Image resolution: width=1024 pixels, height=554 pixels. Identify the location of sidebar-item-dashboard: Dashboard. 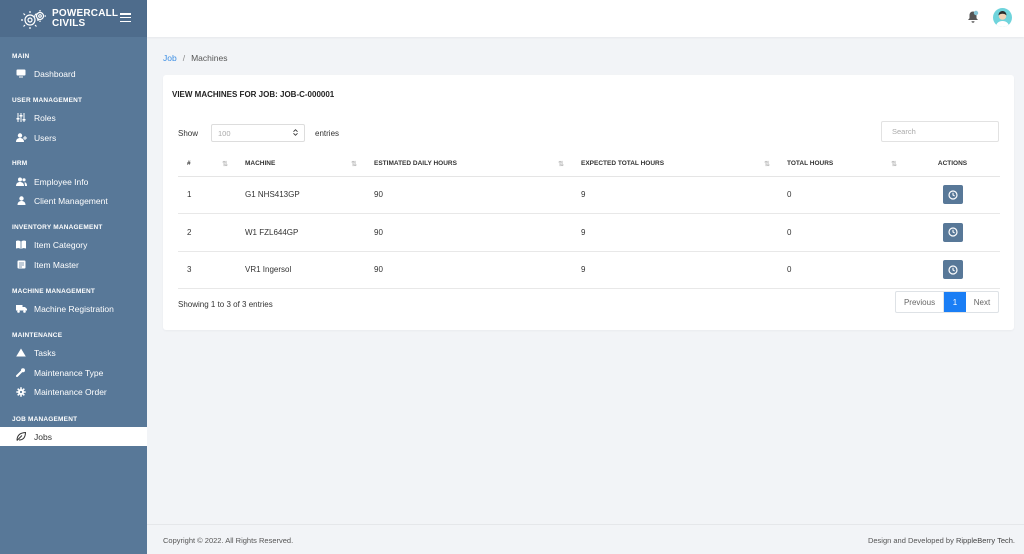
(73, 73).